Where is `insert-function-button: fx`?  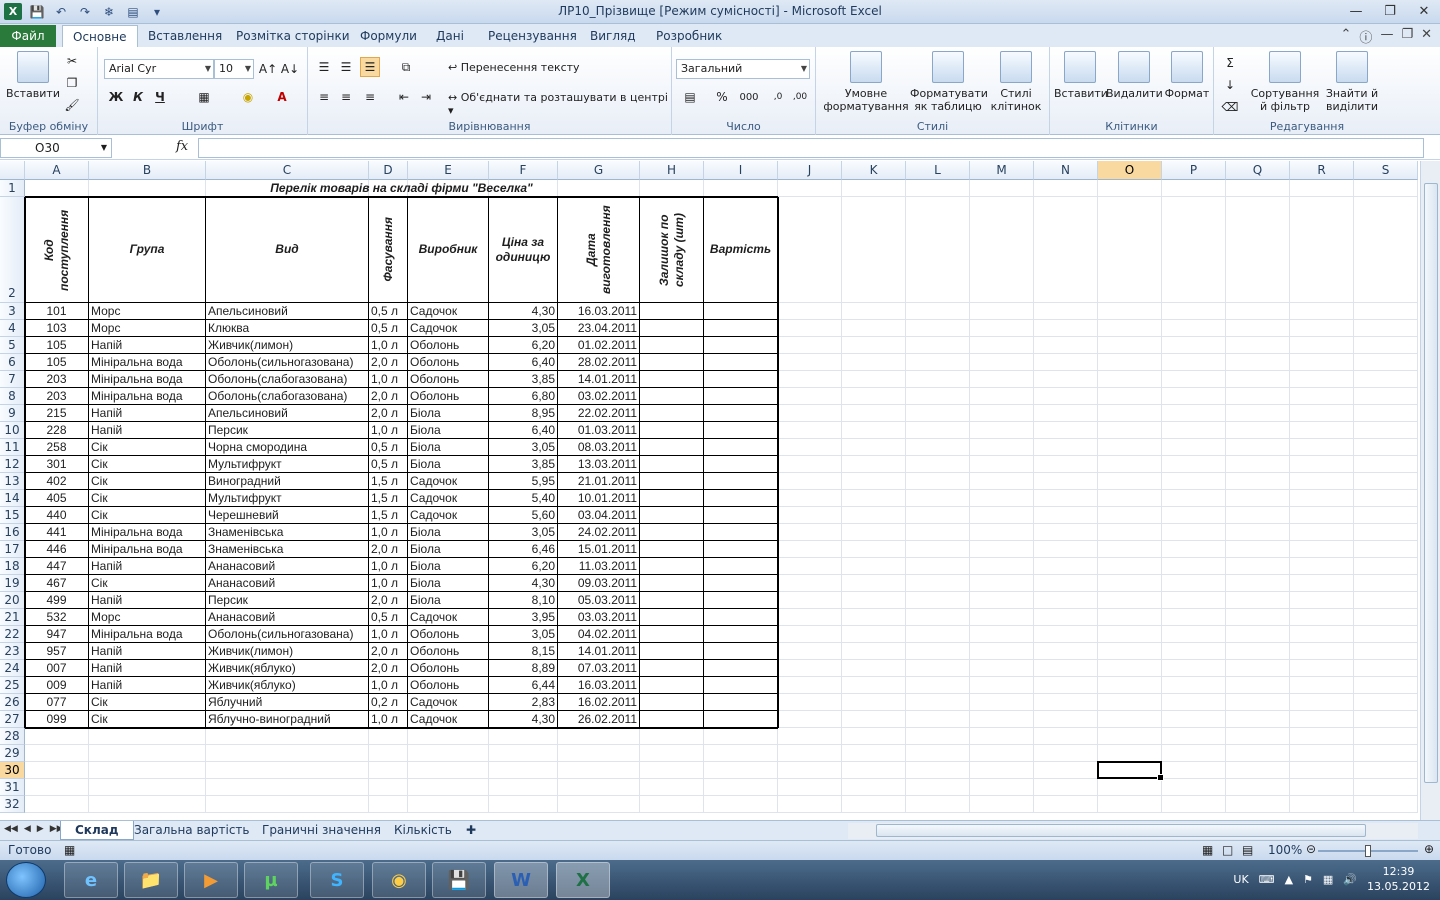 insert-function-button: fx is located at coordinates (182, 146).